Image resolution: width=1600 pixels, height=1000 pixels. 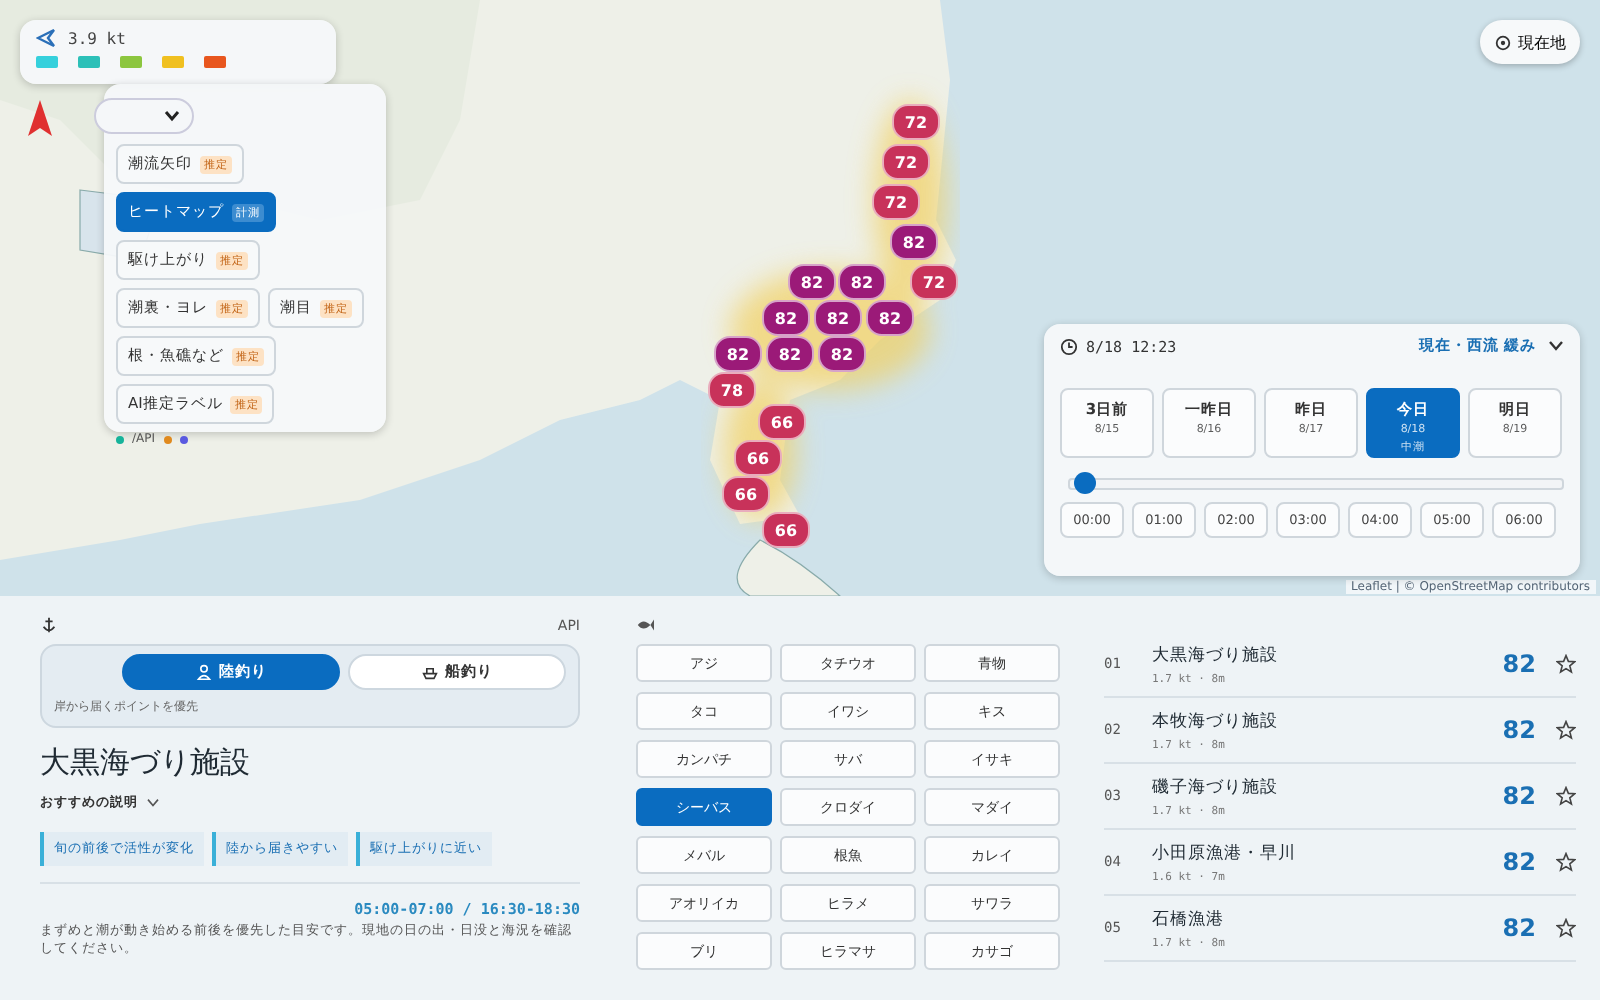 What do you see at coordinates (1317, 787) in the screenshot?
I see `spot-name: 磯子海づり施設` at bounding box center [1317, 787].